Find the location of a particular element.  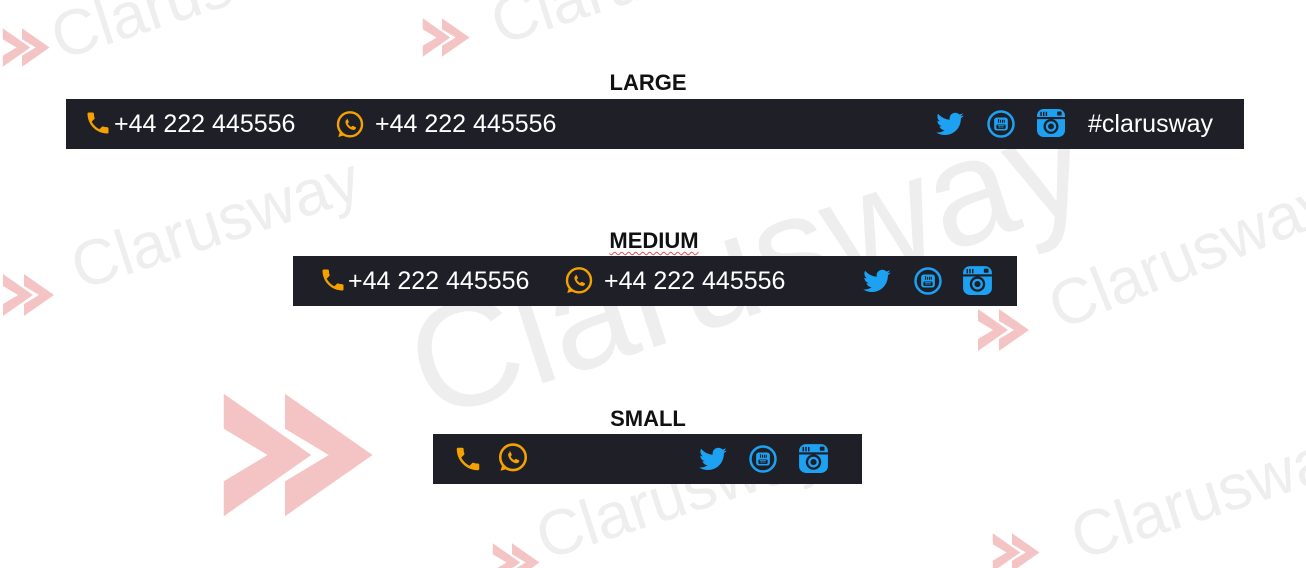

large-phone-number: +44 222 445556 is located at coordinates (204, 124).